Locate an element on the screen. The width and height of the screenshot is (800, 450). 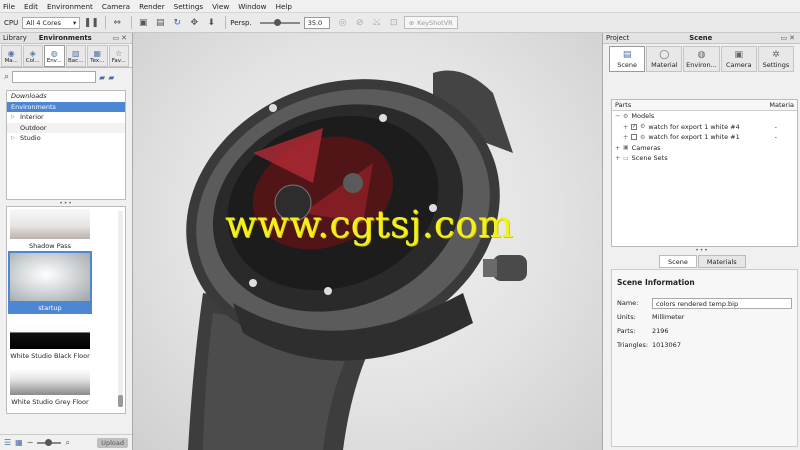
name-row: Name: colors rendered temp.bip is located at coordinates (704, 303).